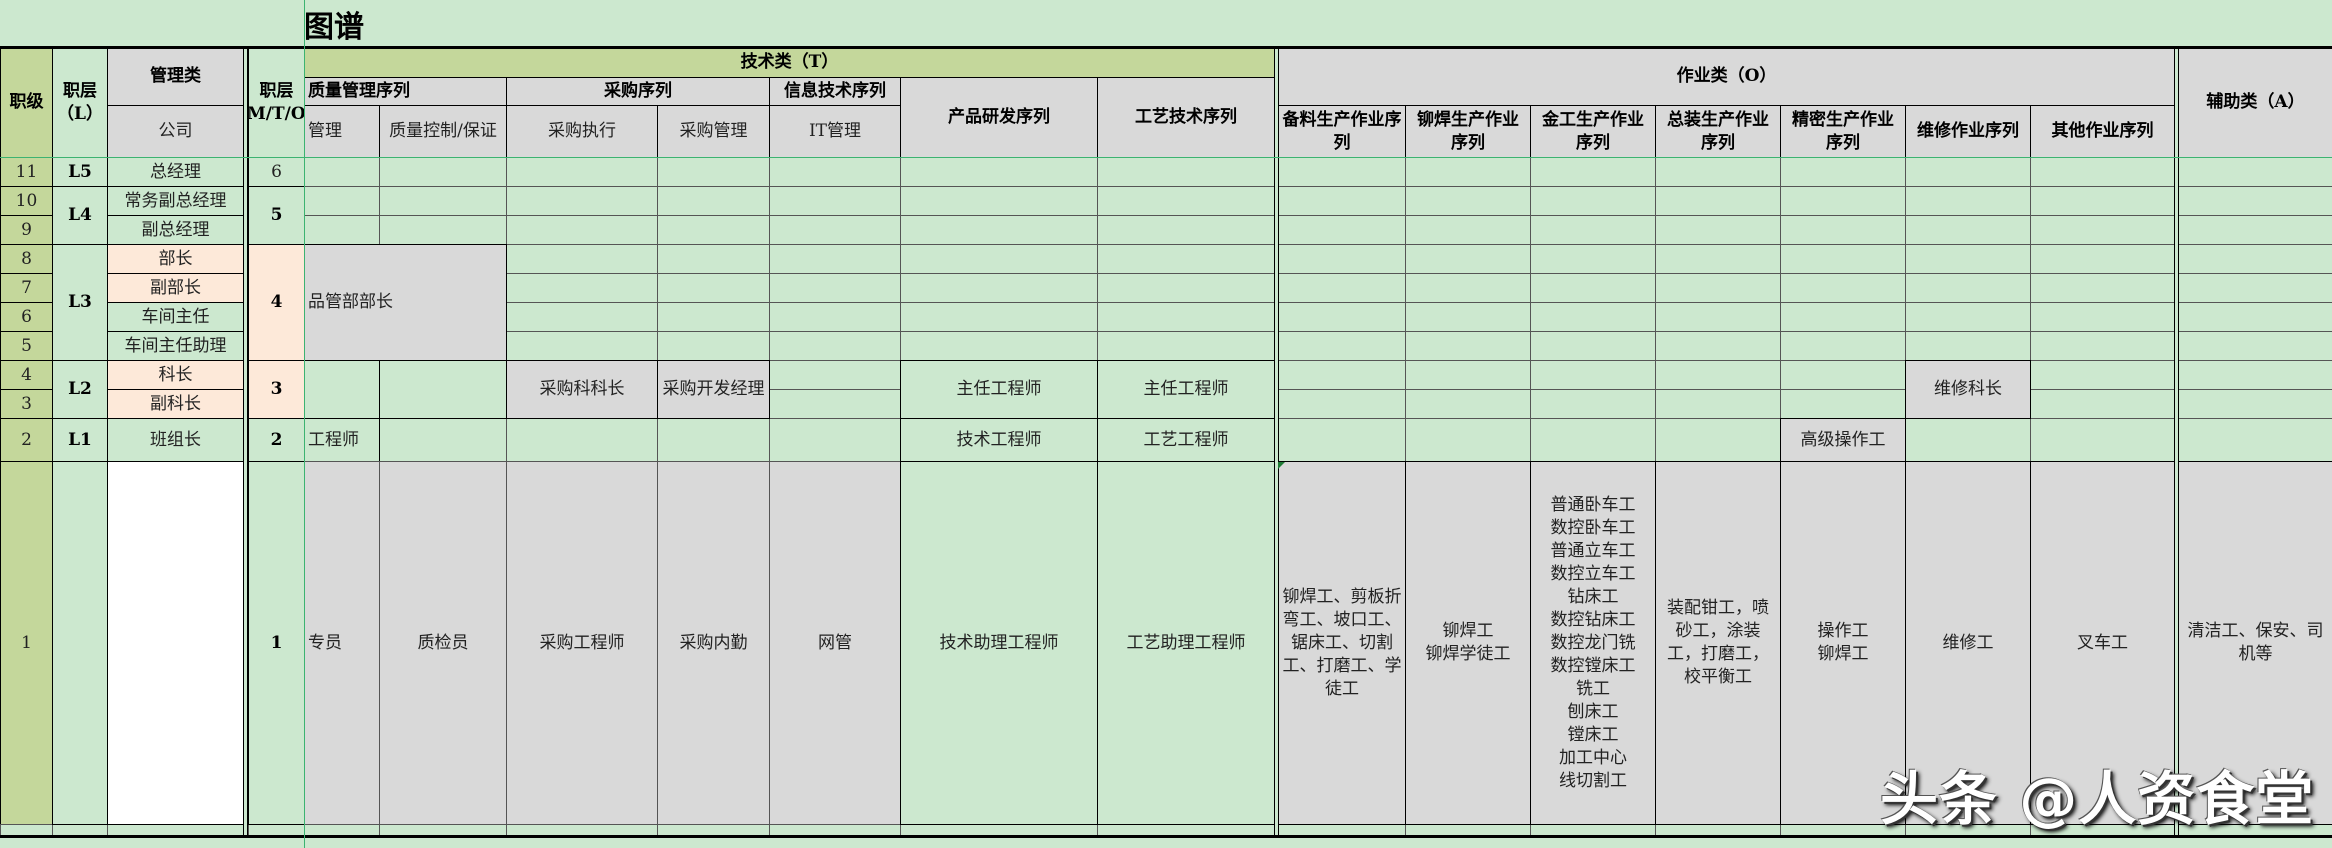 The width and height of the screenshot is (2332, 848). Describe the element at coordinates (276, 643) in the screenshot. I see `pmtoa-cell: 1` at that location.